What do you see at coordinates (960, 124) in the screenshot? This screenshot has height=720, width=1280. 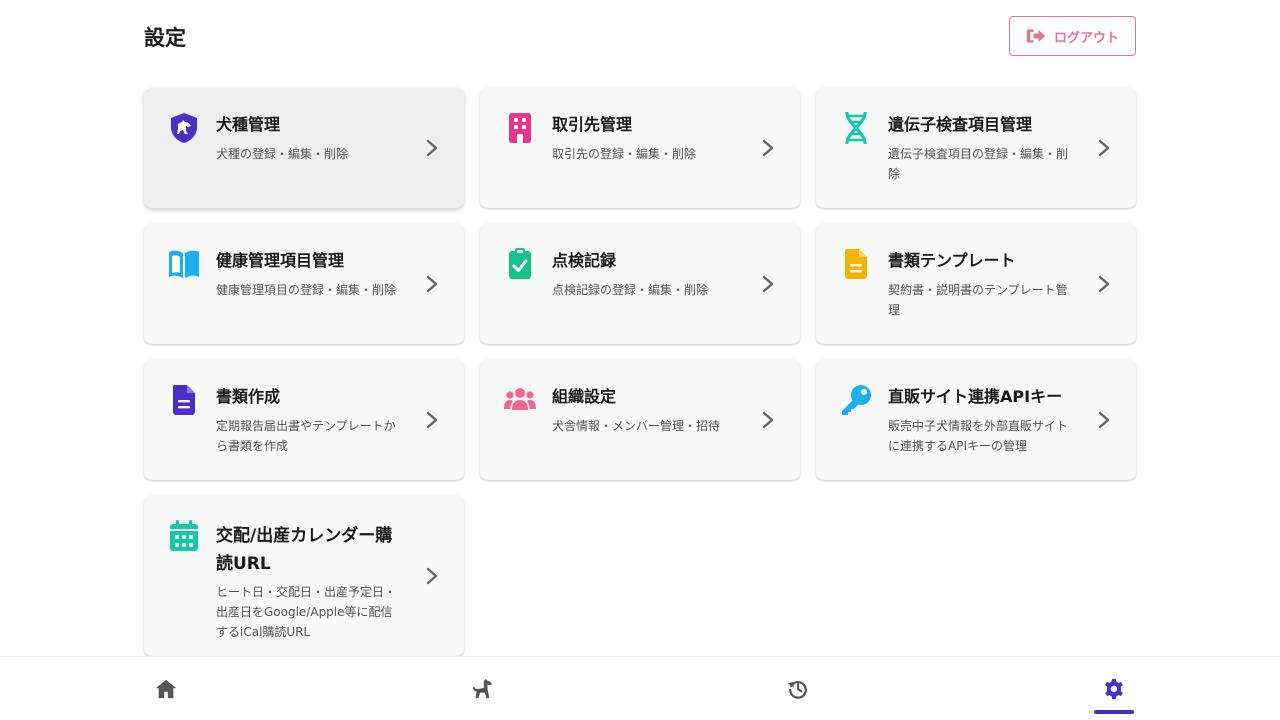 I see `card-title: 遺伝子検査項目管理` at bounding box center [960, 124].